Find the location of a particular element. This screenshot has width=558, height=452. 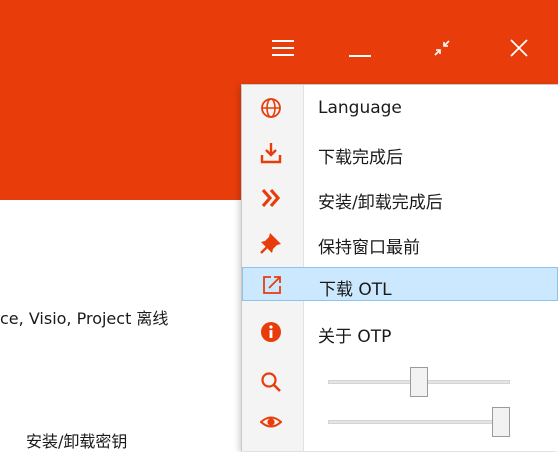

minimize-button is located at coordinates (360, 48).